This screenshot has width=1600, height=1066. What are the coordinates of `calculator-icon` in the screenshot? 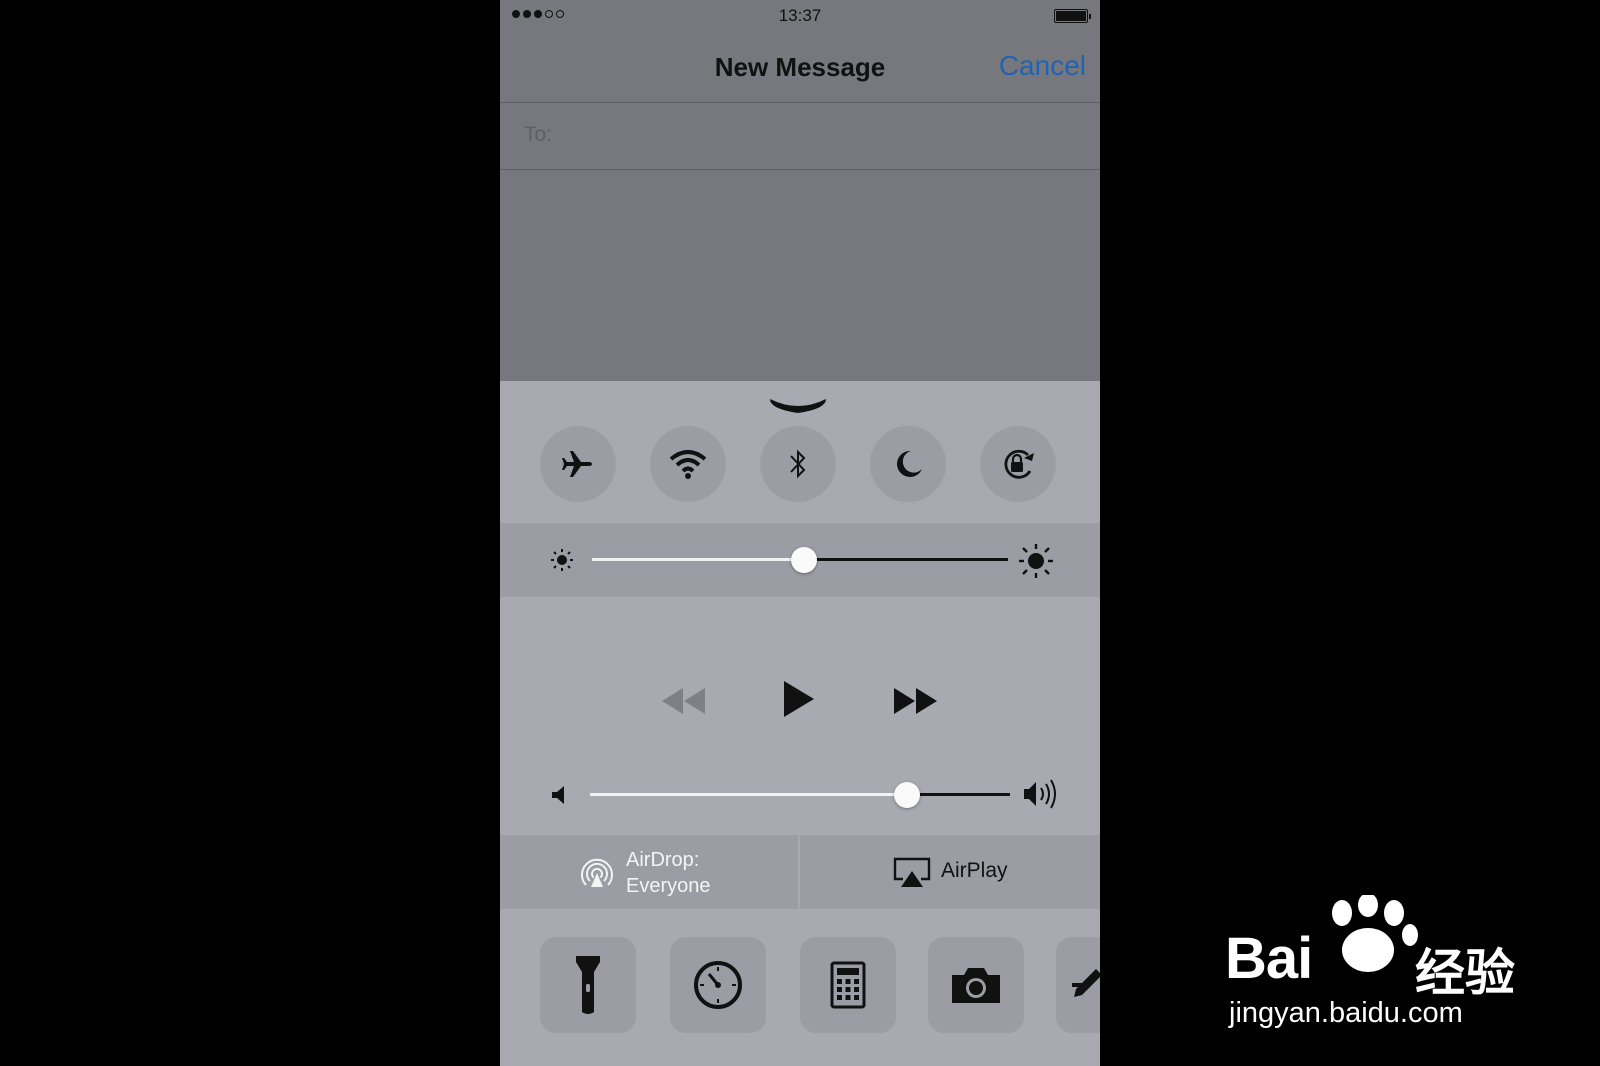 It's located at (848, 985).